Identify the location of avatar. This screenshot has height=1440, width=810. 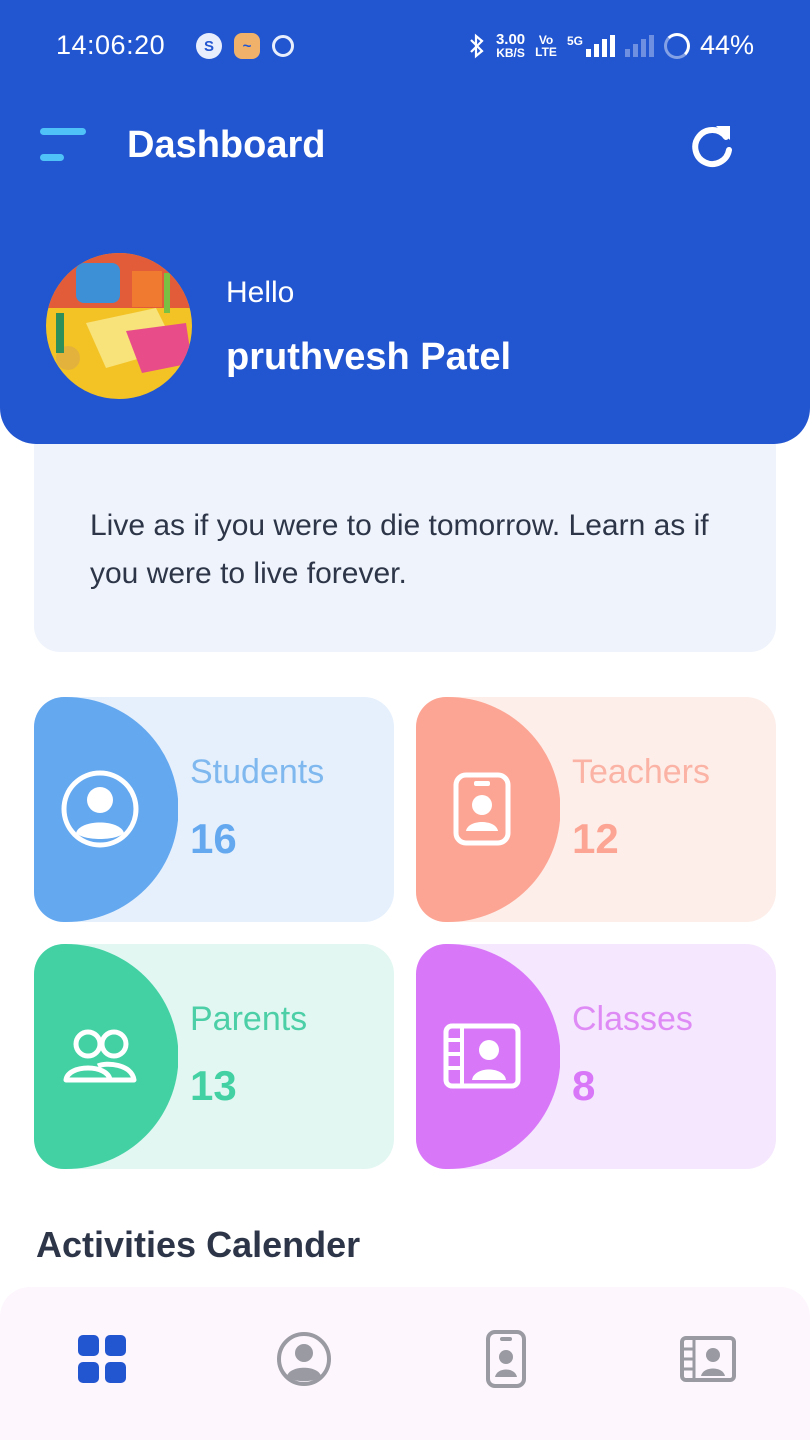
(119, 326).